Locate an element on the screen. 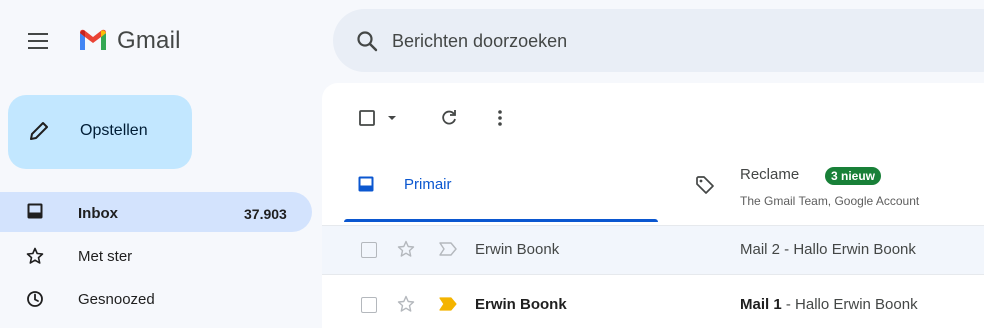 The height and width of the screenshot is (328, 984). email-subject-line: Mail 1 - Hallo Erwin Boonk is located at coordinates (829, 304).